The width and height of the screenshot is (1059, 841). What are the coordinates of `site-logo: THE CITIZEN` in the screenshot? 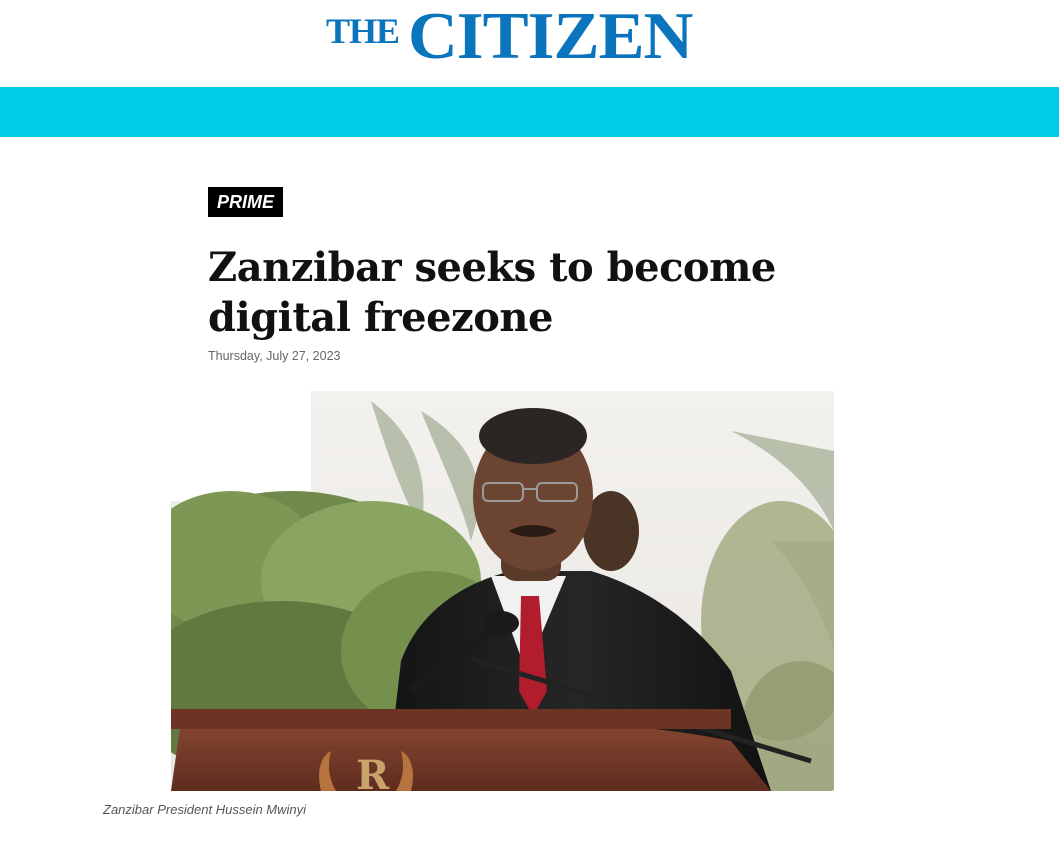 It's located at (509, 36).